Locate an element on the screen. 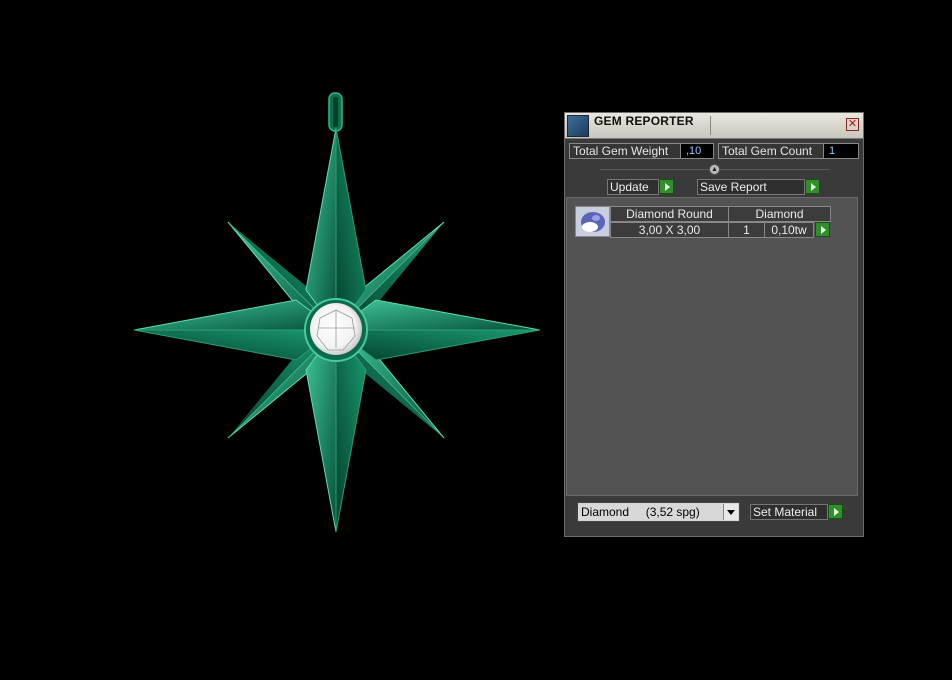 The image size is (952, 680). bail is located at coordinates (335, 112).